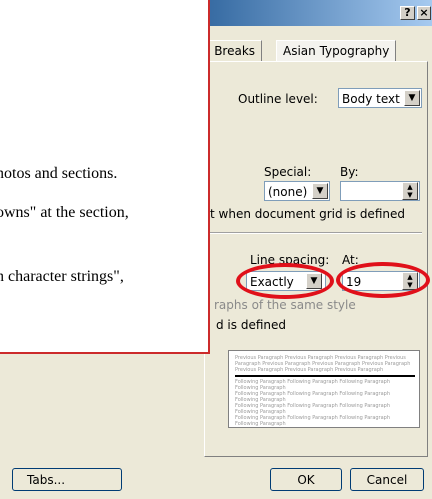  What do you see at coordinates (407, 13) in the screenshot?
I see `help-button: ?` at bounding box center [407, 13].